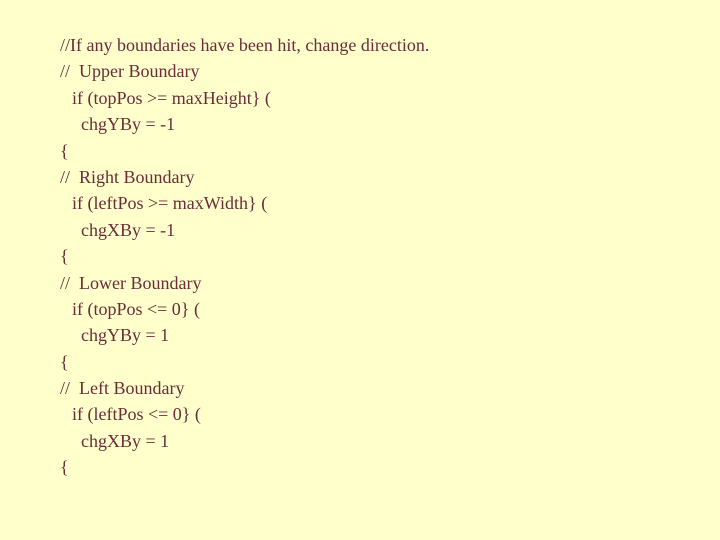 Image resolution: width=720 pixels, height=540 pixels. I want to click on code-line: if (topPos >= maxHeight} (, so click(171, 97).